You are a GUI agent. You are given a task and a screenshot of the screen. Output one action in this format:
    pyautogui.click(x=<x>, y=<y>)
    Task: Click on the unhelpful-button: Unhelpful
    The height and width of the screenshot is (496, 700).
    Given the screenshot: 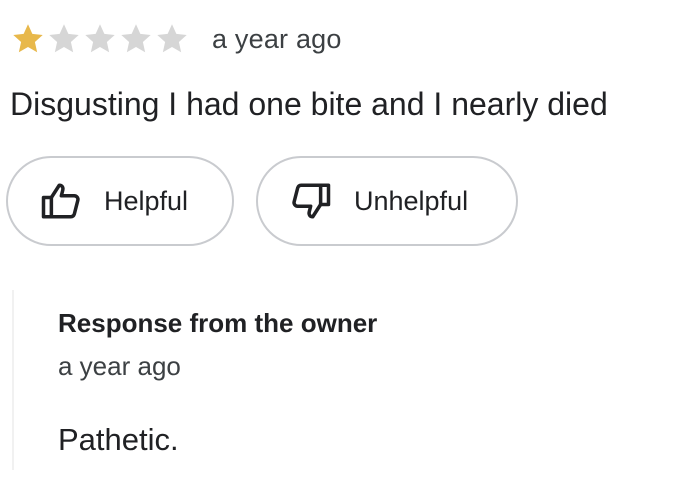 What is the action you would take?
    pyautogui.click(x=387, y=201)
    